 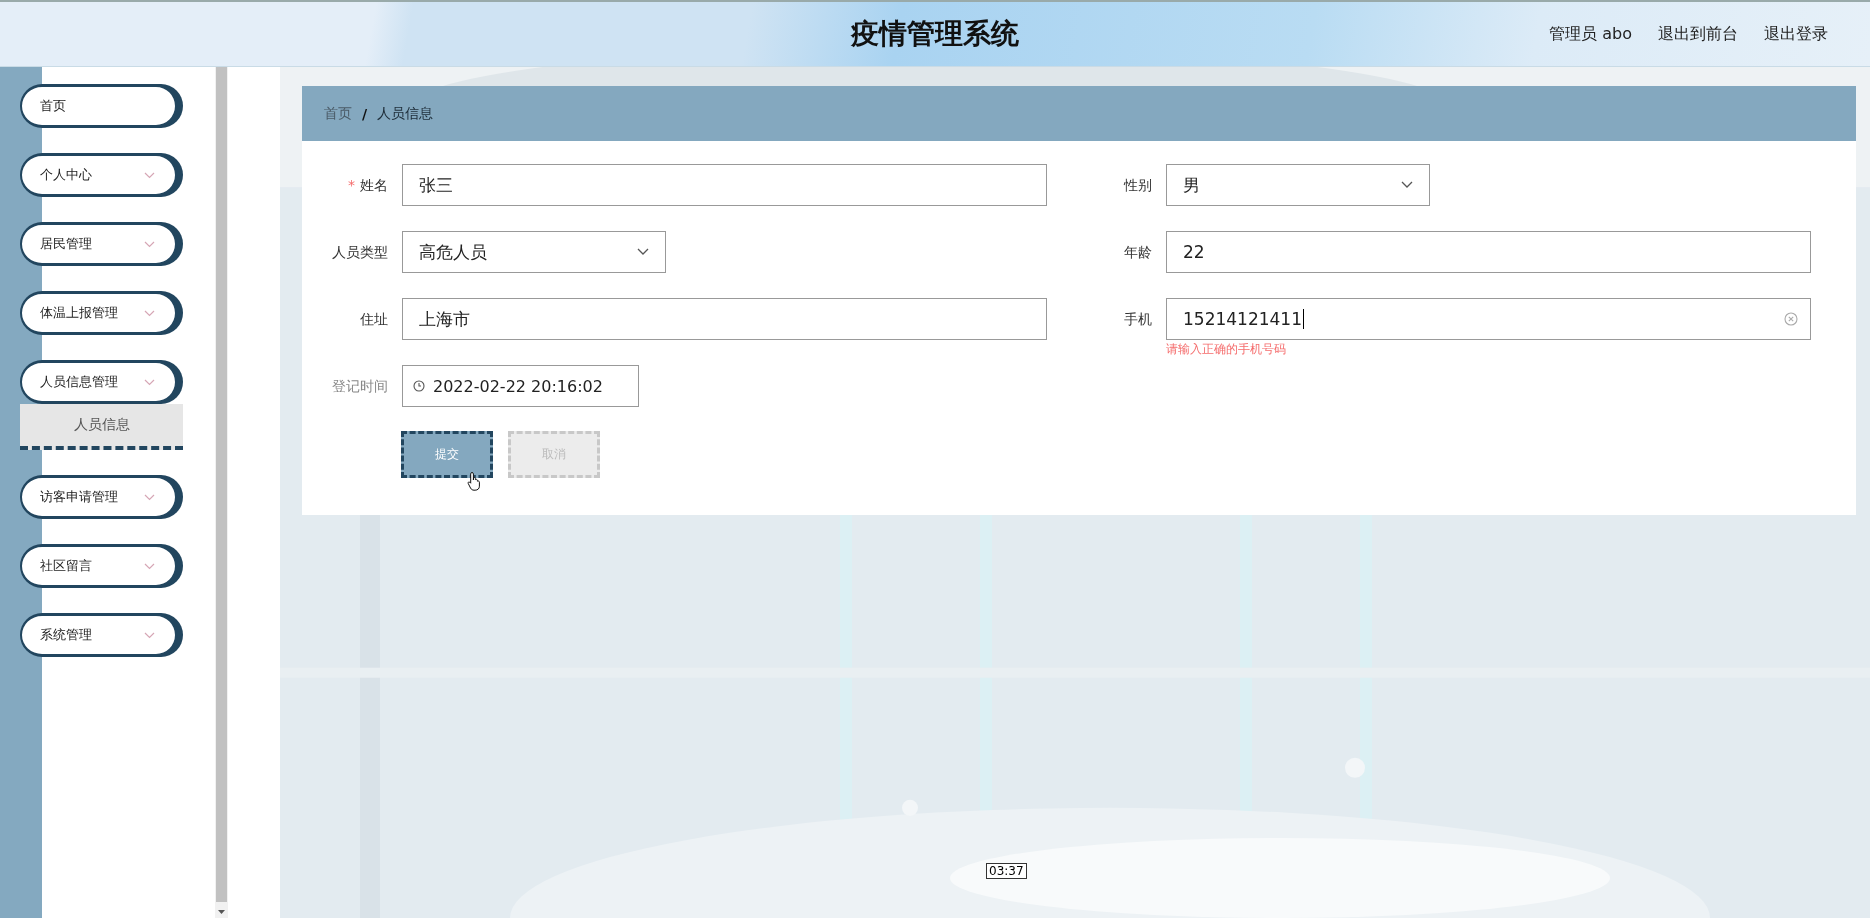 What do you see at coordinates (1006, 871) in the screenshot?
I see `video-time-tooltip: 03:37` at bounding box center [1006, 871].